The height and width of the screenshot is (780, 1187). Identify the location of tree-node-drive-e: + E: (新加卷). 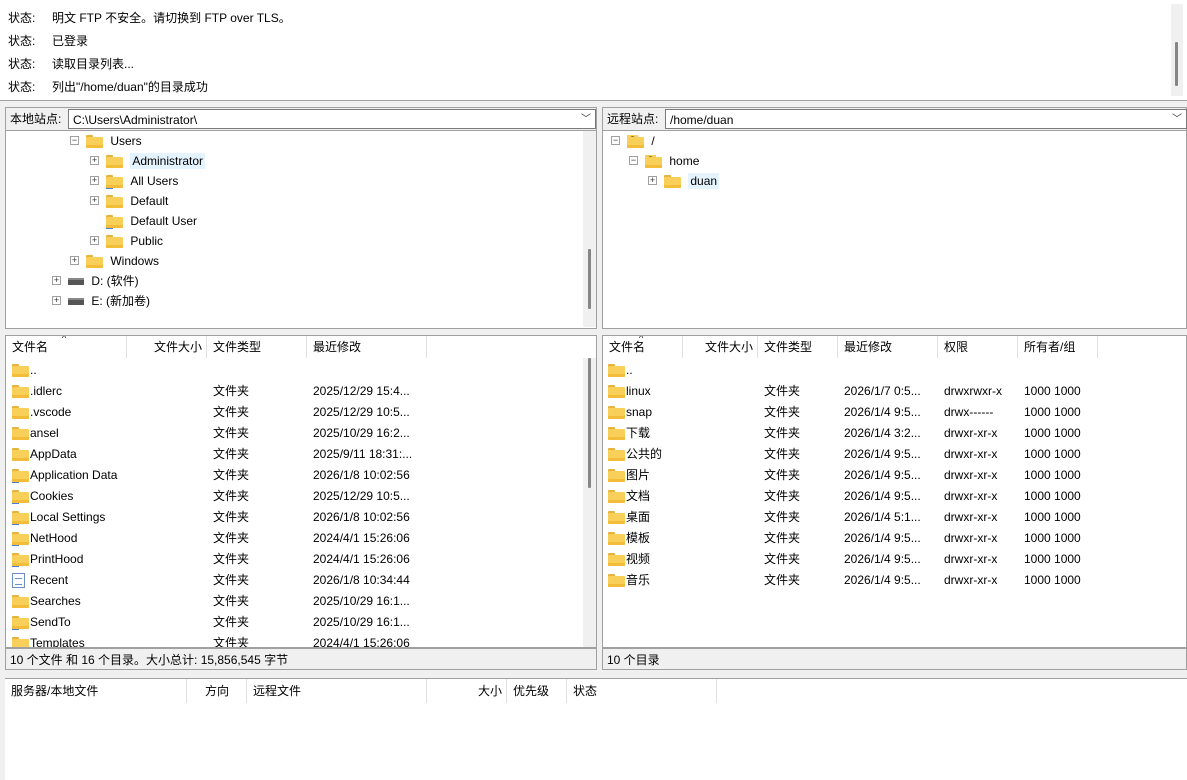
(101, 301).